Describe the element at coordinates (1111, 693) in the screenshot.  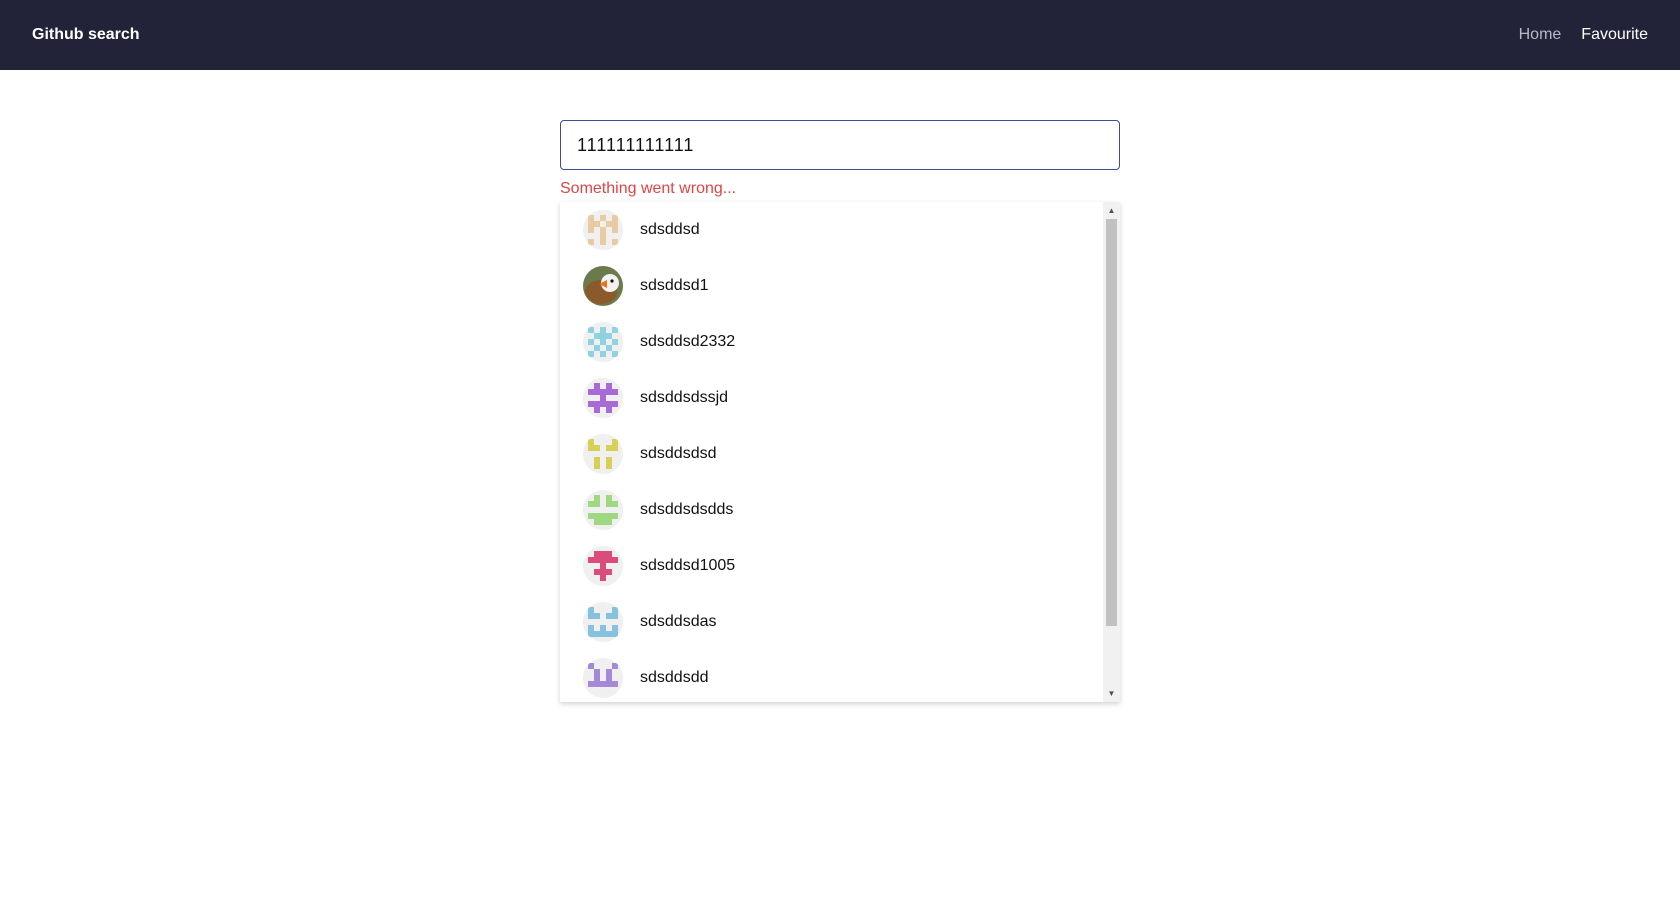
I see `scroll-down-arrow-icon: ▼` at that location.